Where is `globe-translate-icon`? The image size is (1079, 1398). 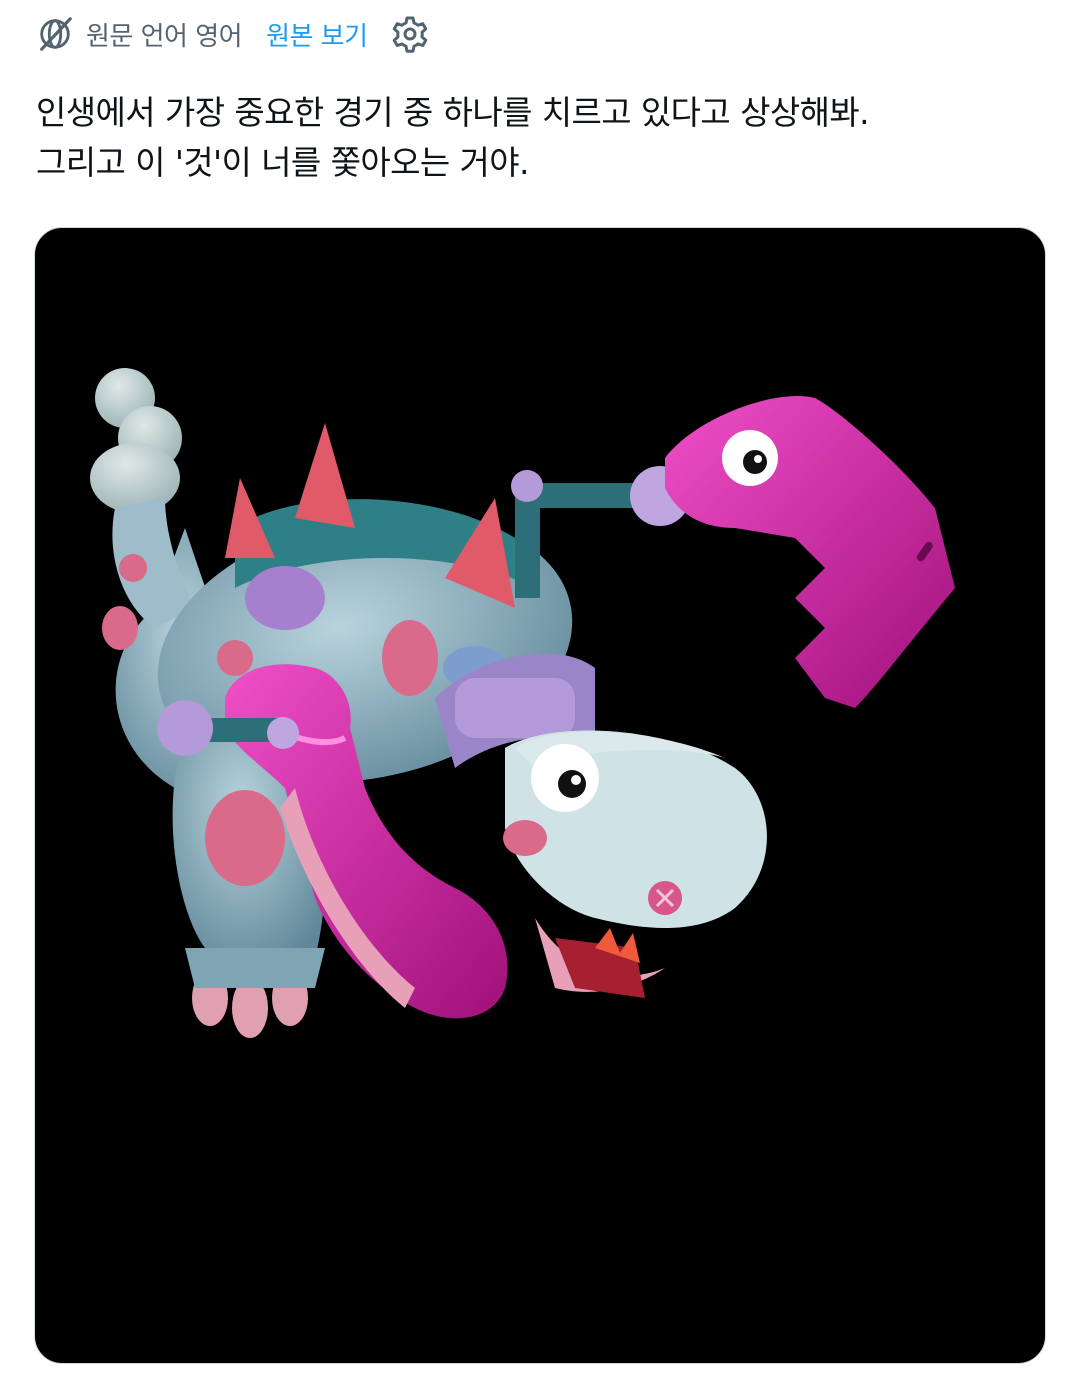 globe-translate-icon is located at coordinates (56, 34).